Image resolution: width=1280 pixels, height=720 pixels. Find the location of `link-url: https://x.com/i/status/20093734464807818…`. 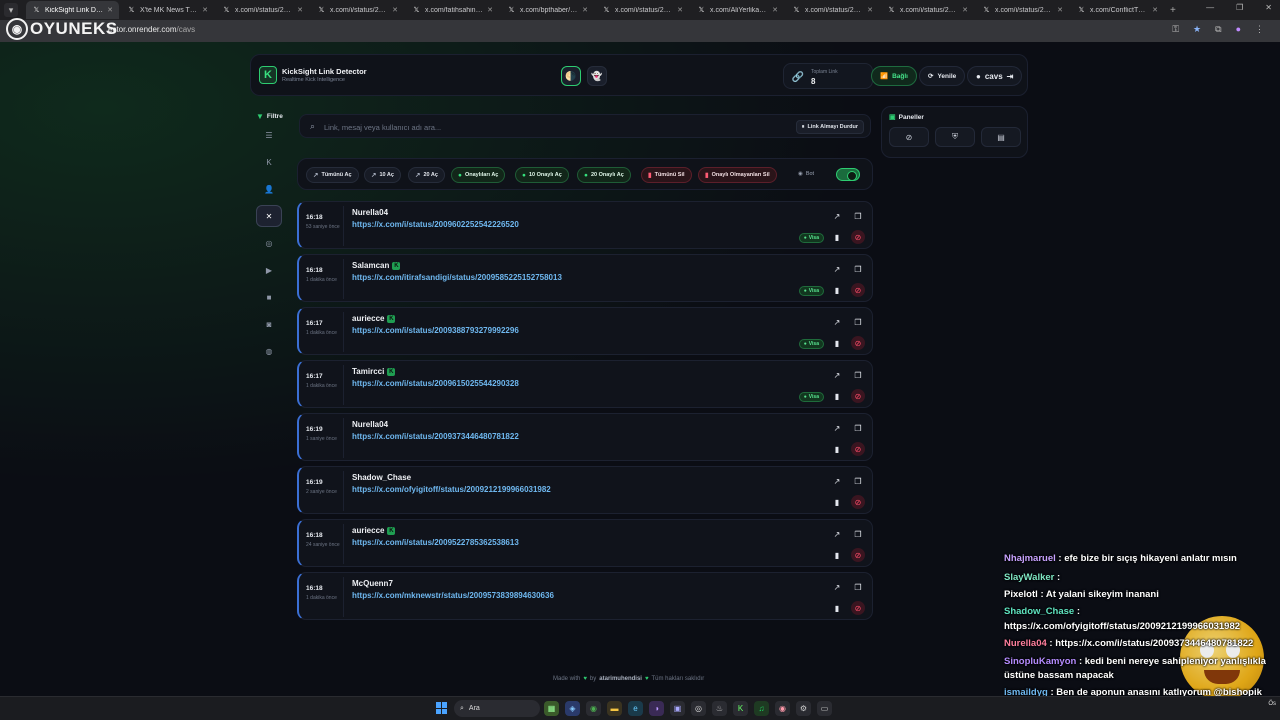

link-url: https://x.com/i/status/20093734464807818… is located at coordinates (435, 436).